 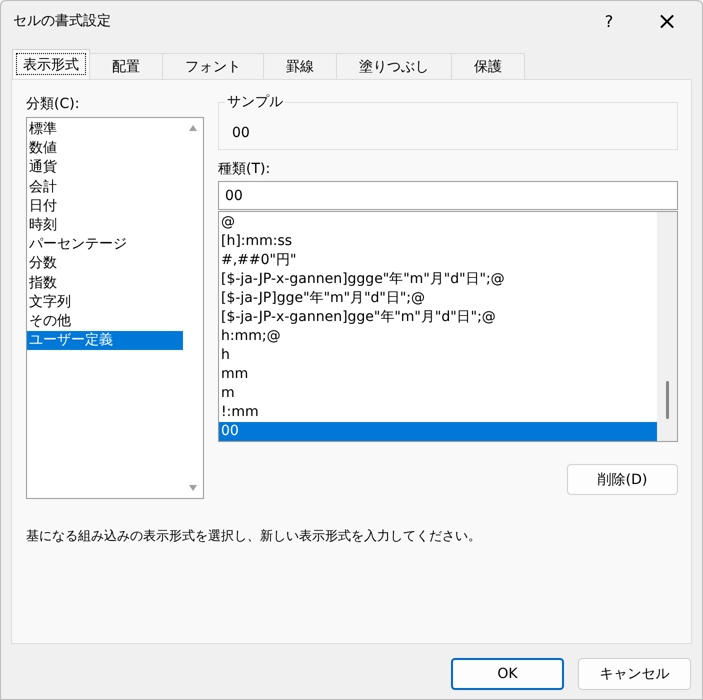 I want to click on scrollbar-thumb, so click(x=667, y=400).